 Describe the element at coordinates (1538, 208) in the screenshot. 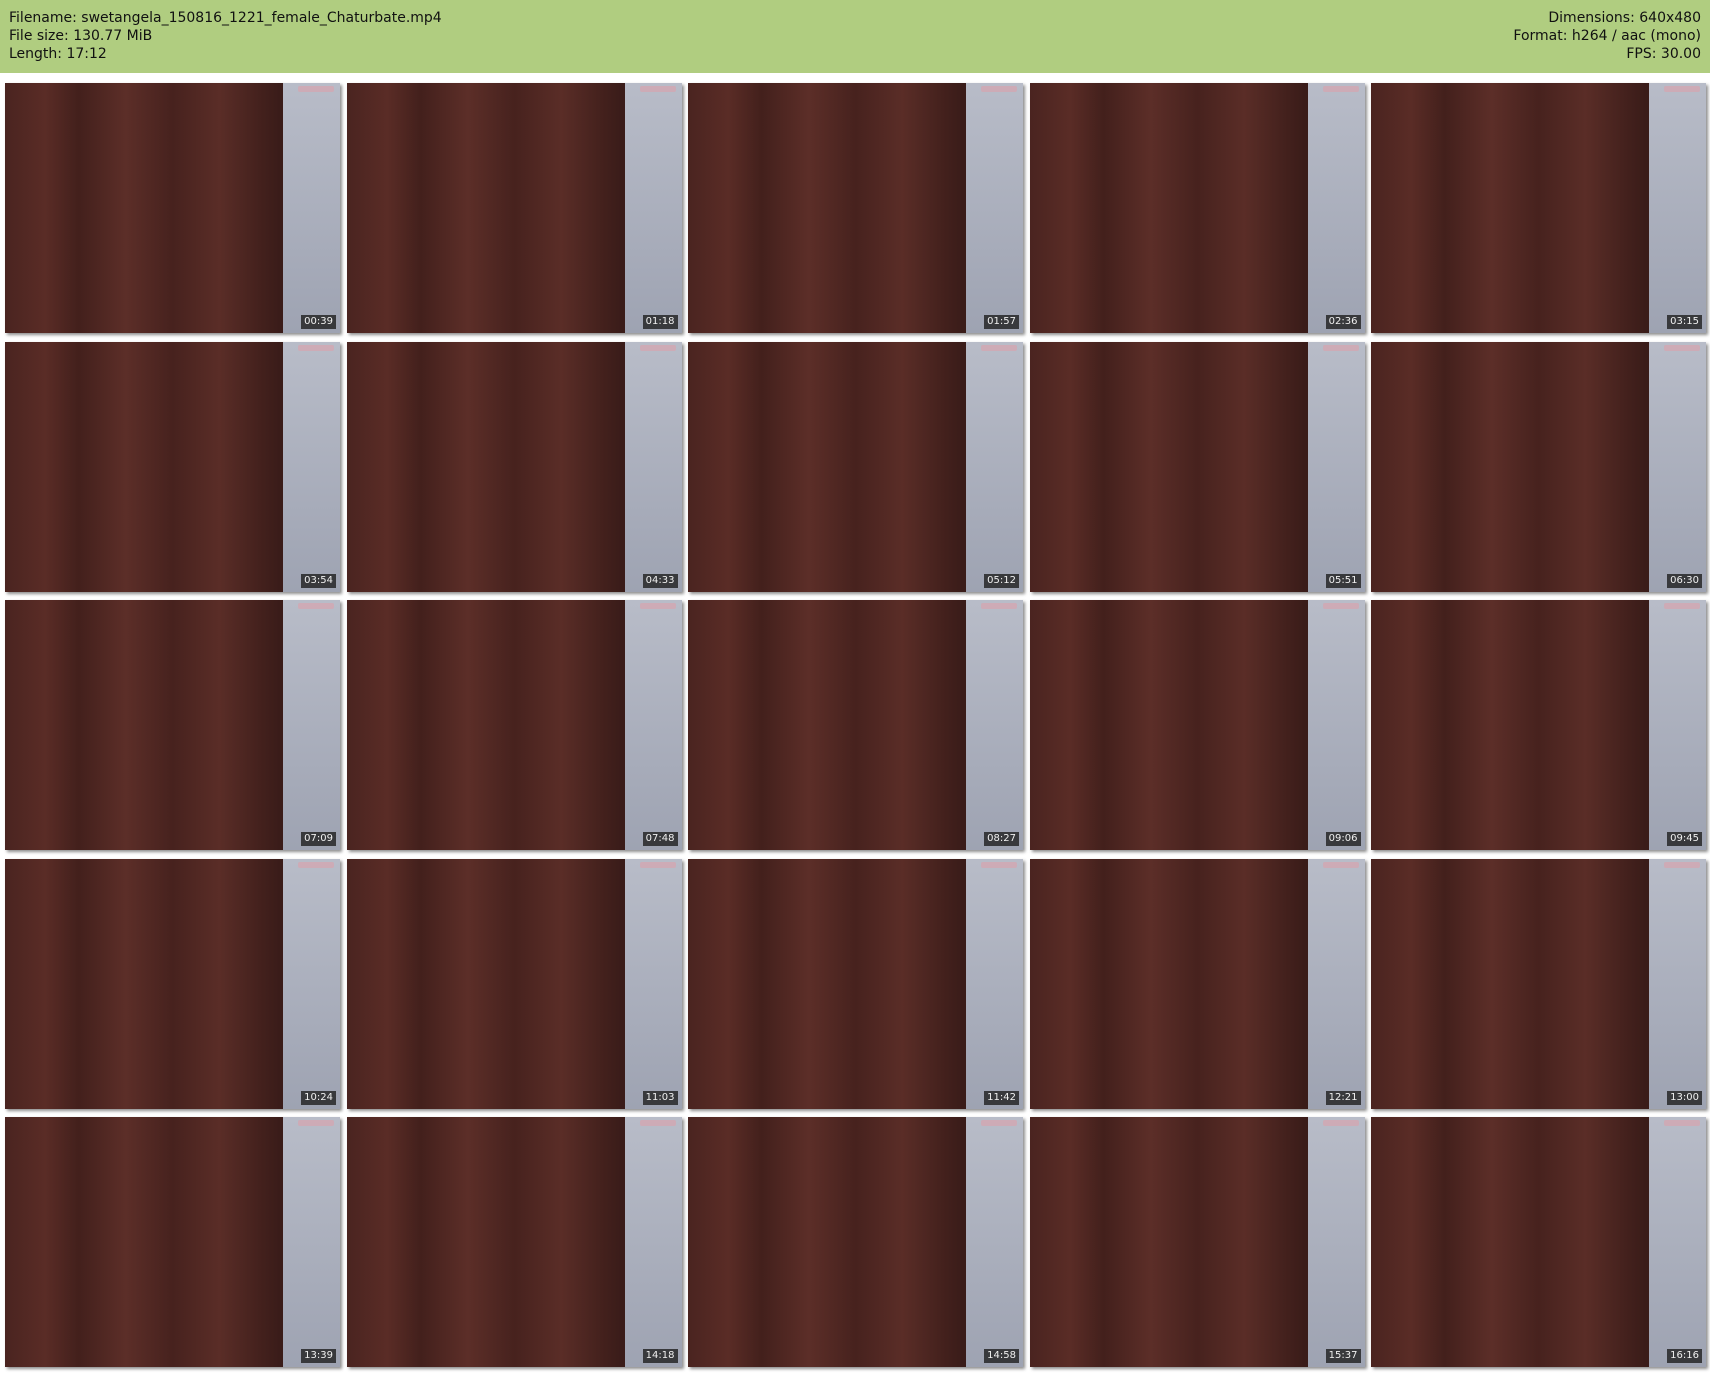

I see `thumbnail-frame: 03:15` at that location.